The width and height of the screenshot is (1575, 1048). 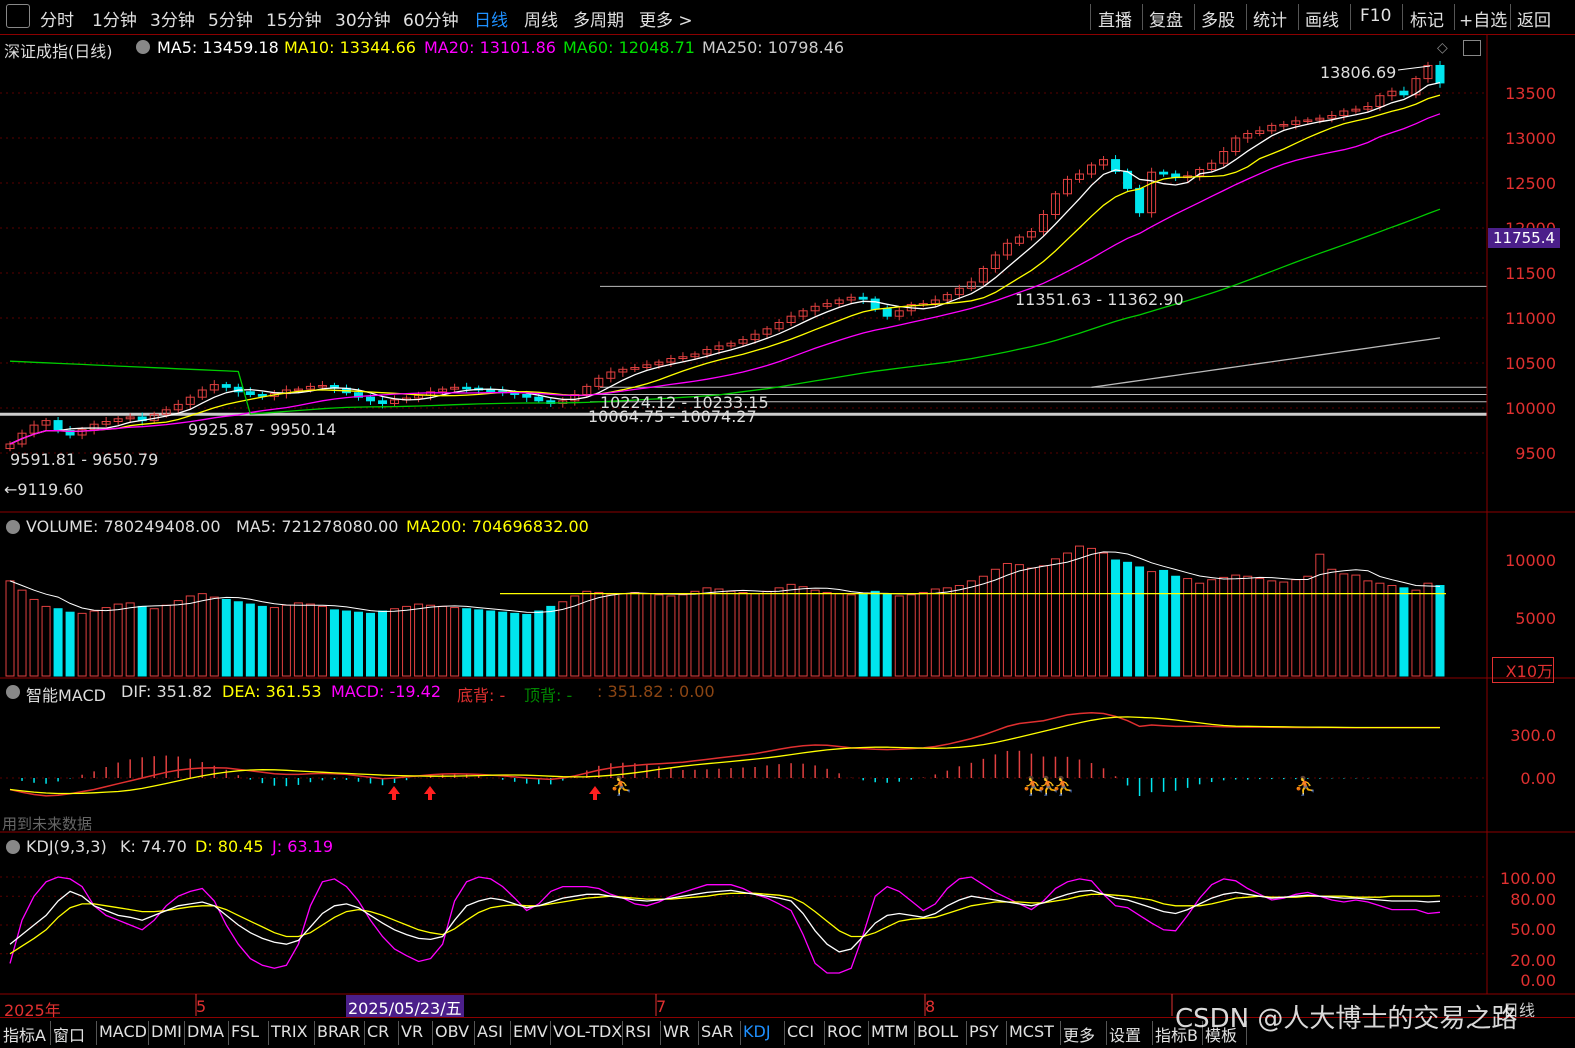 I want to click on macd-dif: DIF: 351.82, so click(x=167, y=691).